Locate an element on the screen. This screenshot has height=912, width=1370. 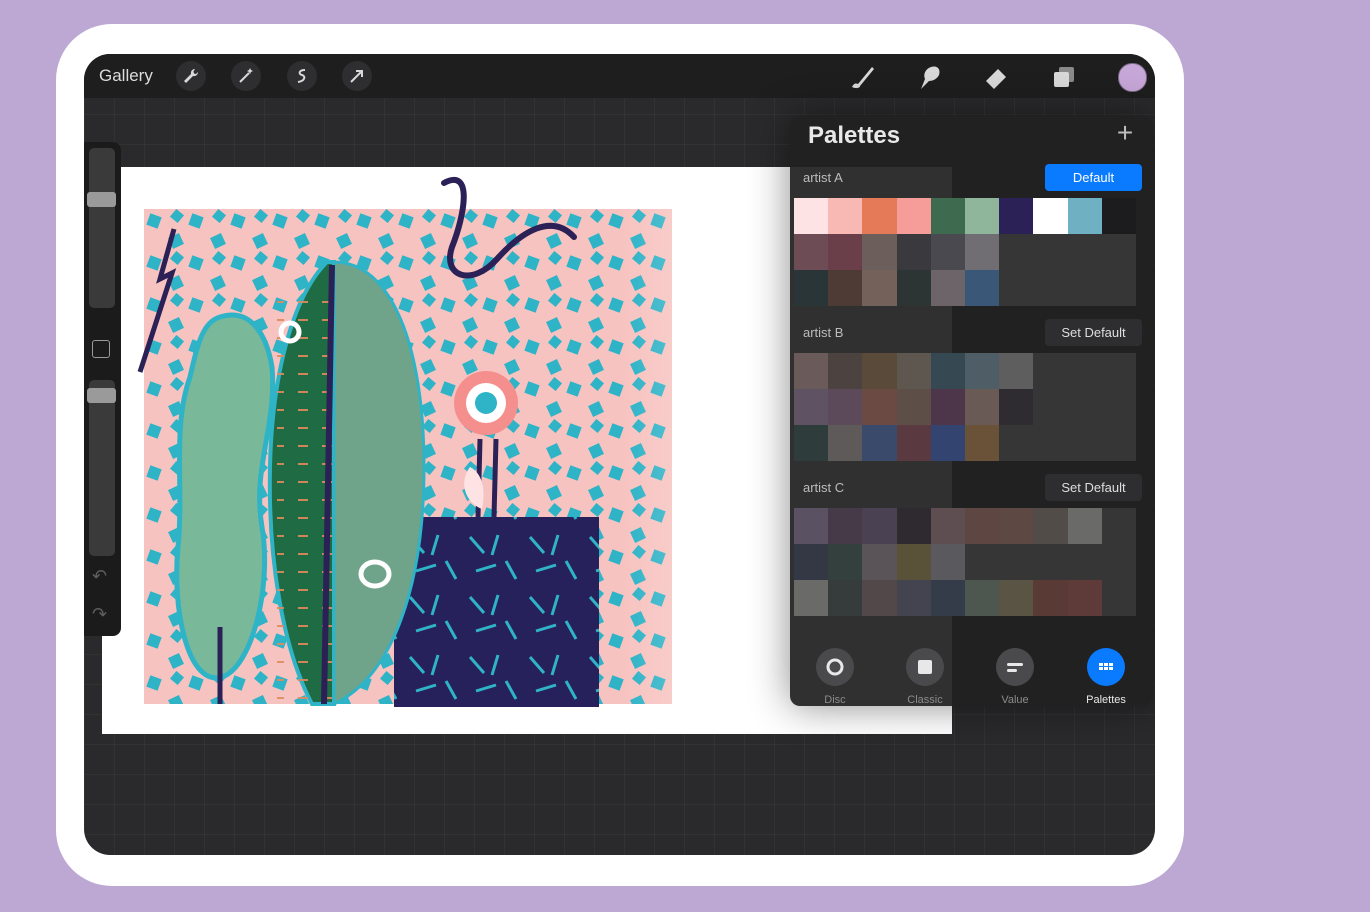
tab-disc: Disc is located at coordinates (835, 677).